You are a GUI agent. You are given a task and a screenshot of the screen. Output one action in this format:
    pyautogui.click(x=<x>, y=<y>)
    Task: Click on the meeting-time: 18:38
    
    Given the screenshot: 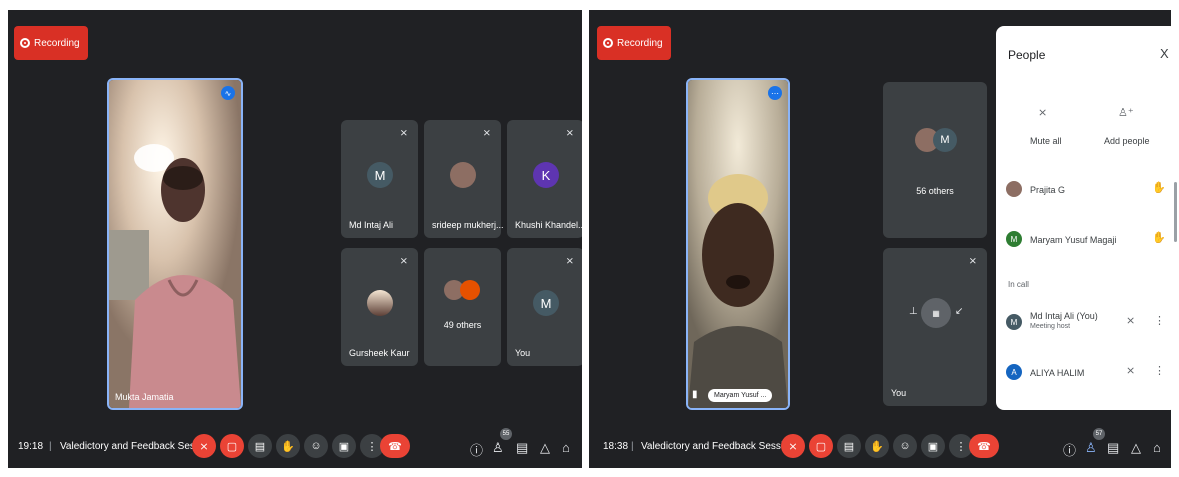 What is the action you would take?
    pyautogui.click(x=616, y=446)
    